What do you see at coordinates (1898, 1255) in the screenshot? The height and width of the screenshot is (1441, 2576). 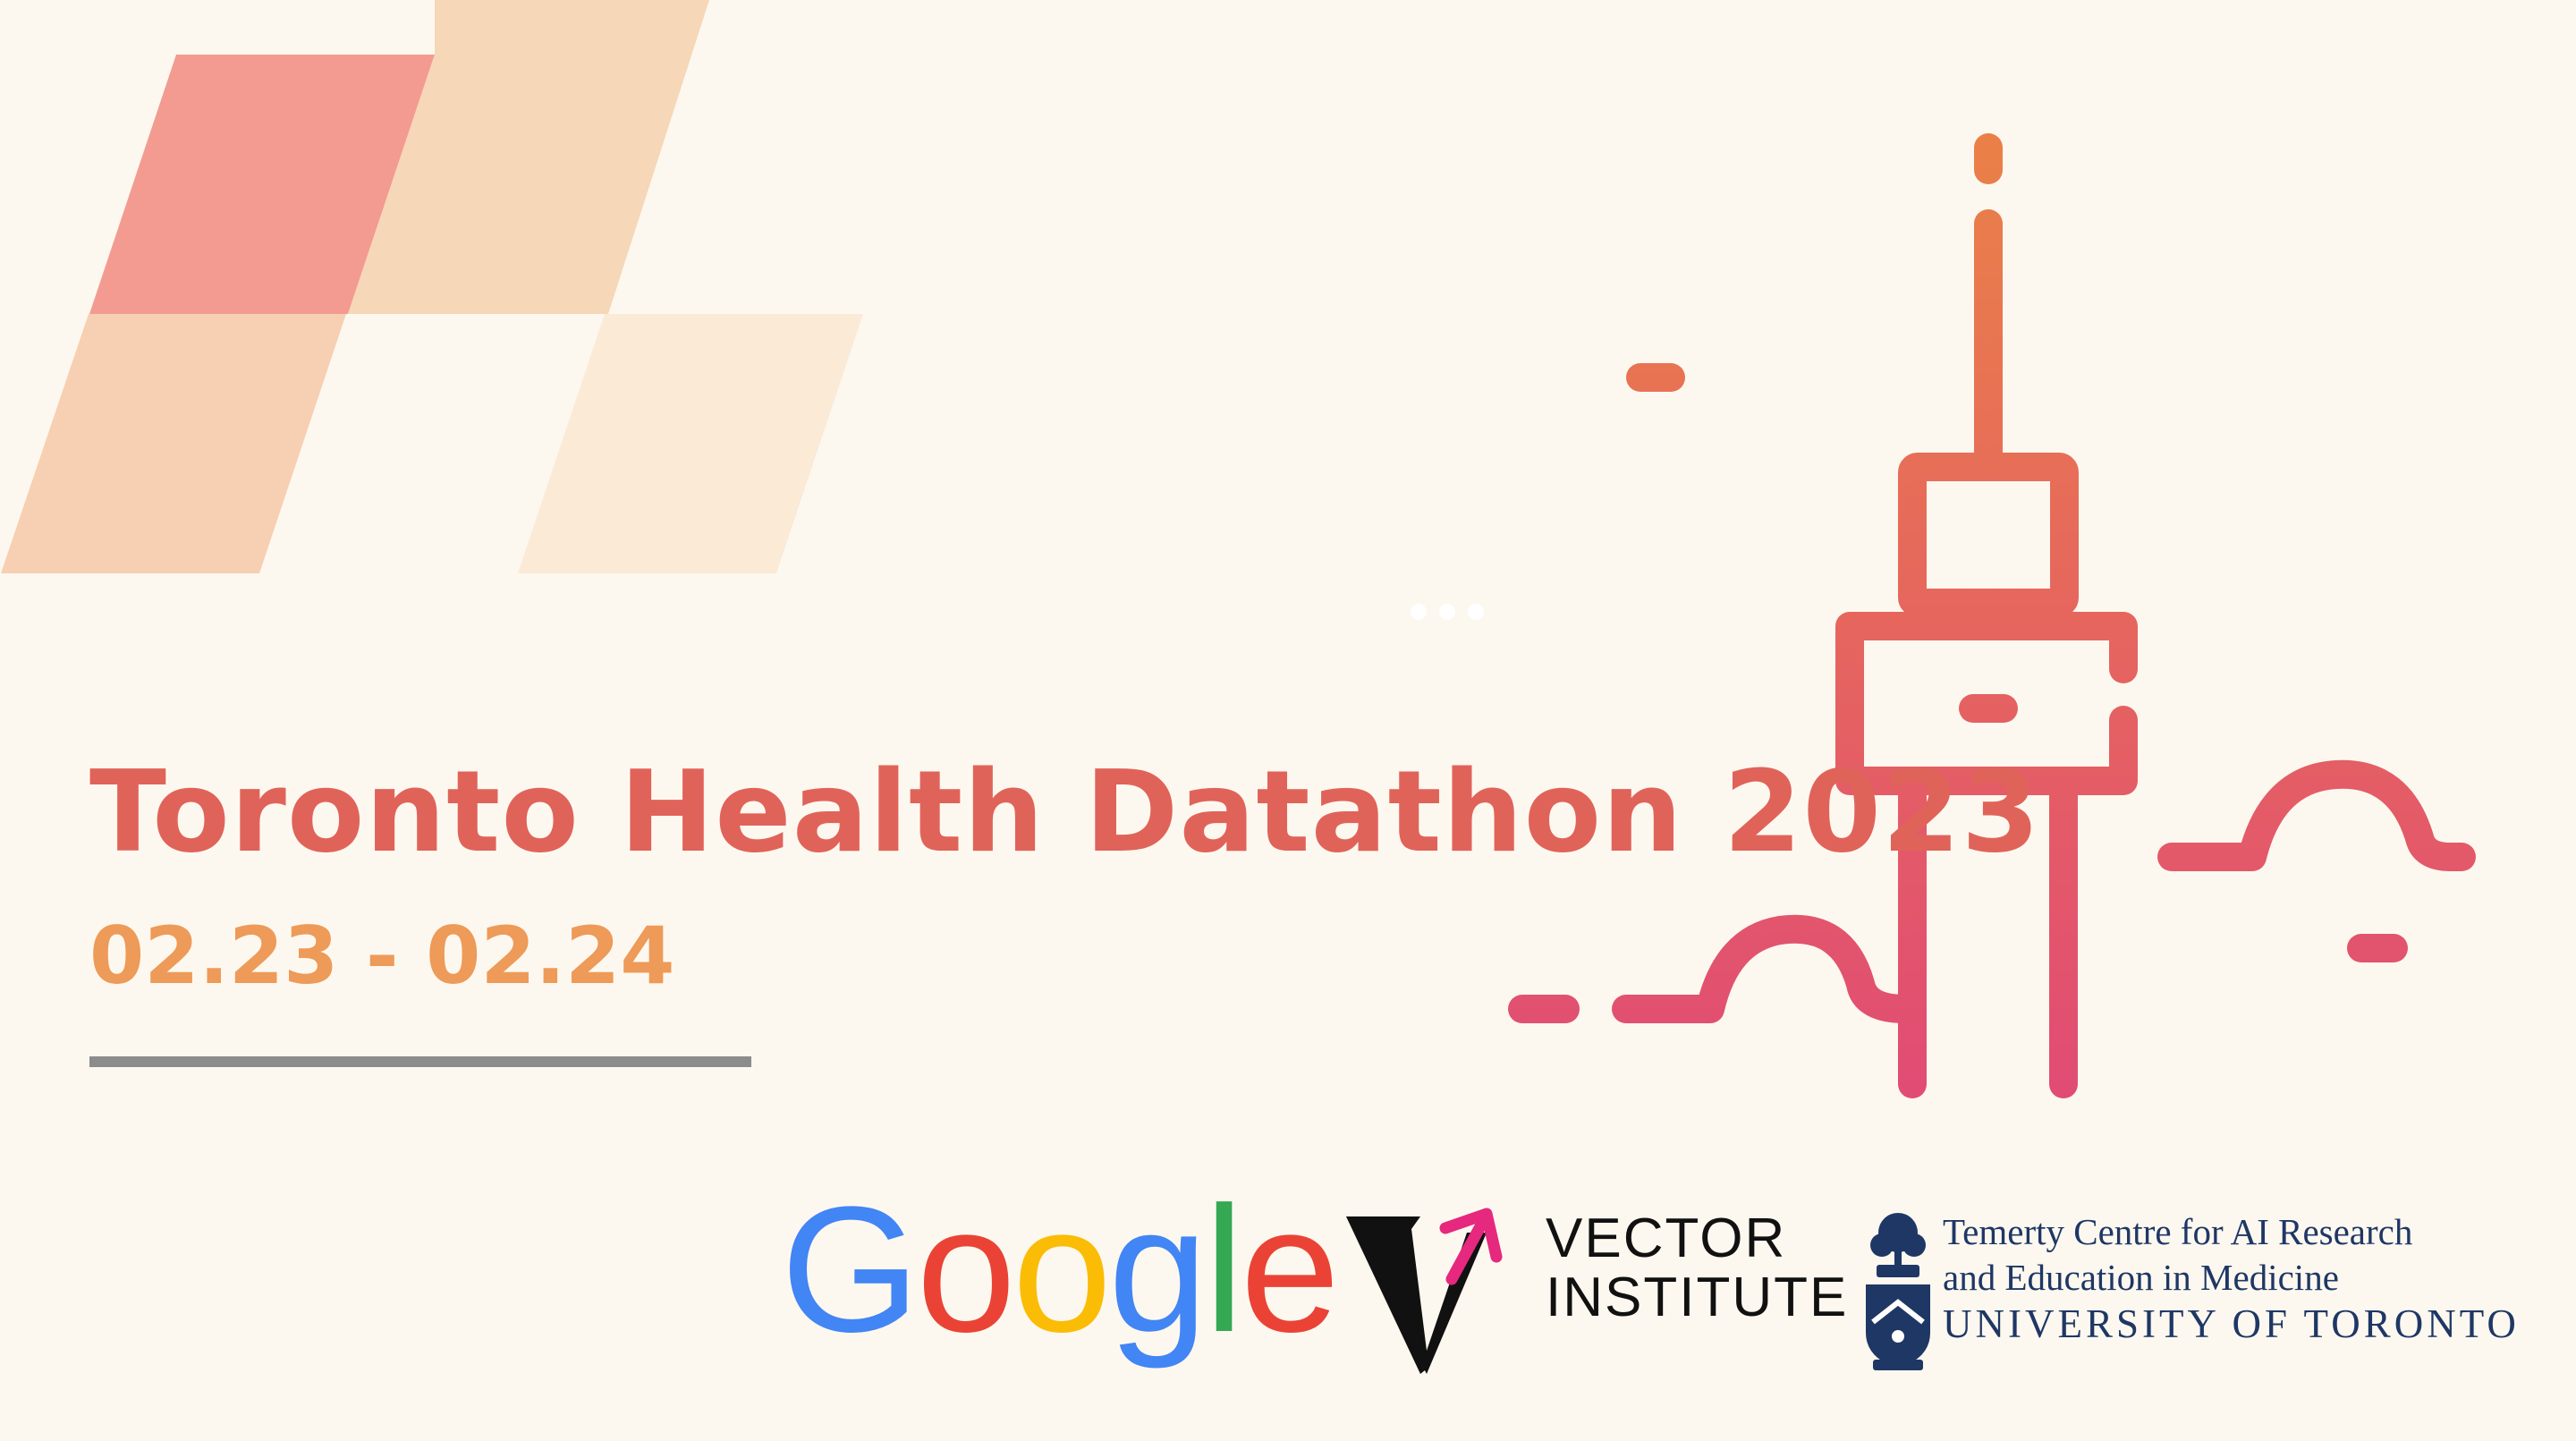 I see `crest-trunk` at bounding box center [1898, 1255].